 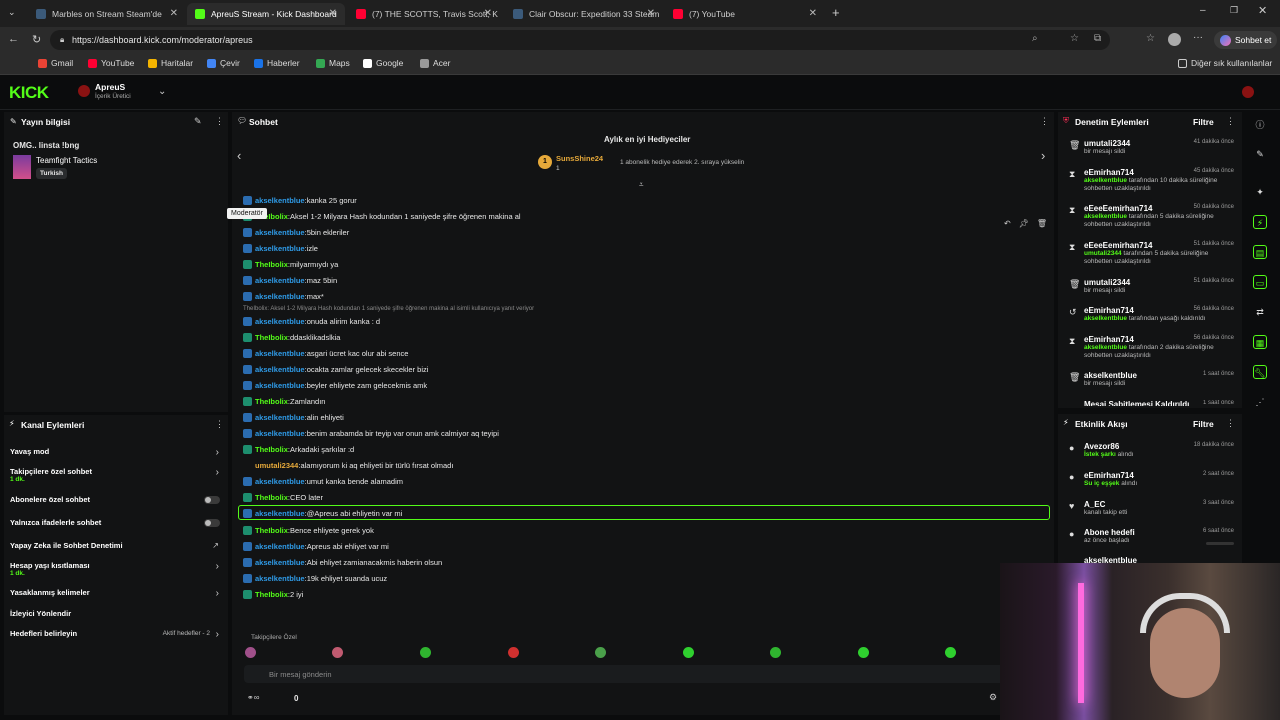 I want to click on chat-message: akselkentblue: alin ehliyeti, so click(x=293, y=417).